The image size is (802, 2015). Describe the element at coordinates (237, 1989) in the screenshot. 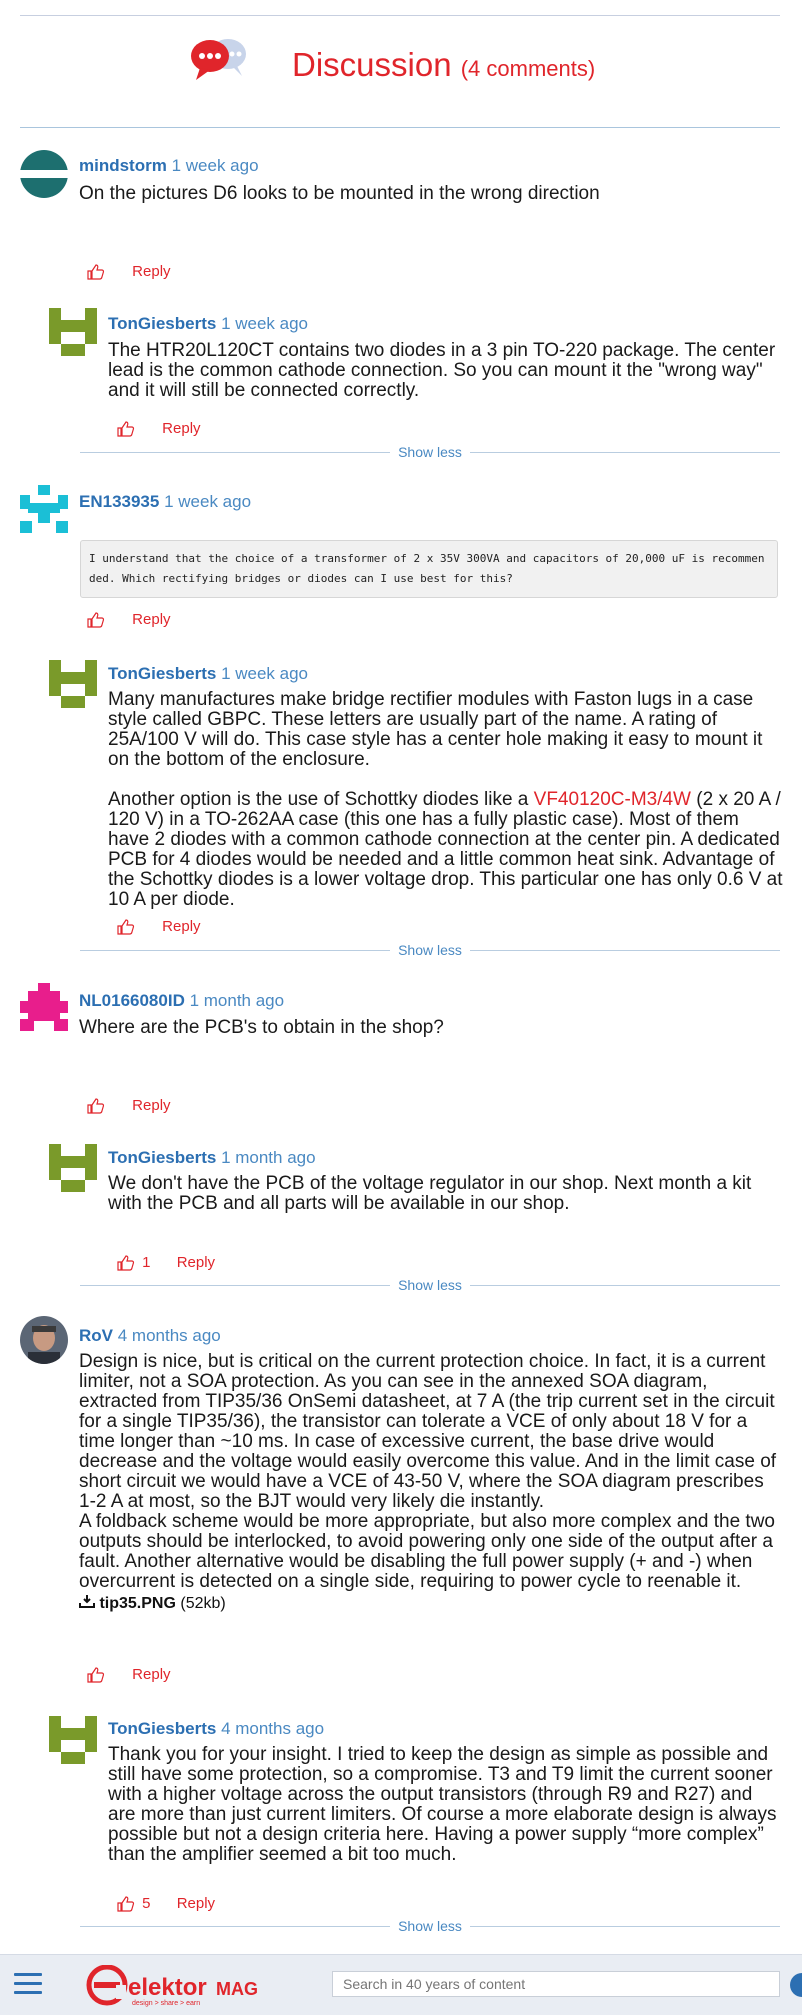

I see `logo-mag: MAG` at that location.